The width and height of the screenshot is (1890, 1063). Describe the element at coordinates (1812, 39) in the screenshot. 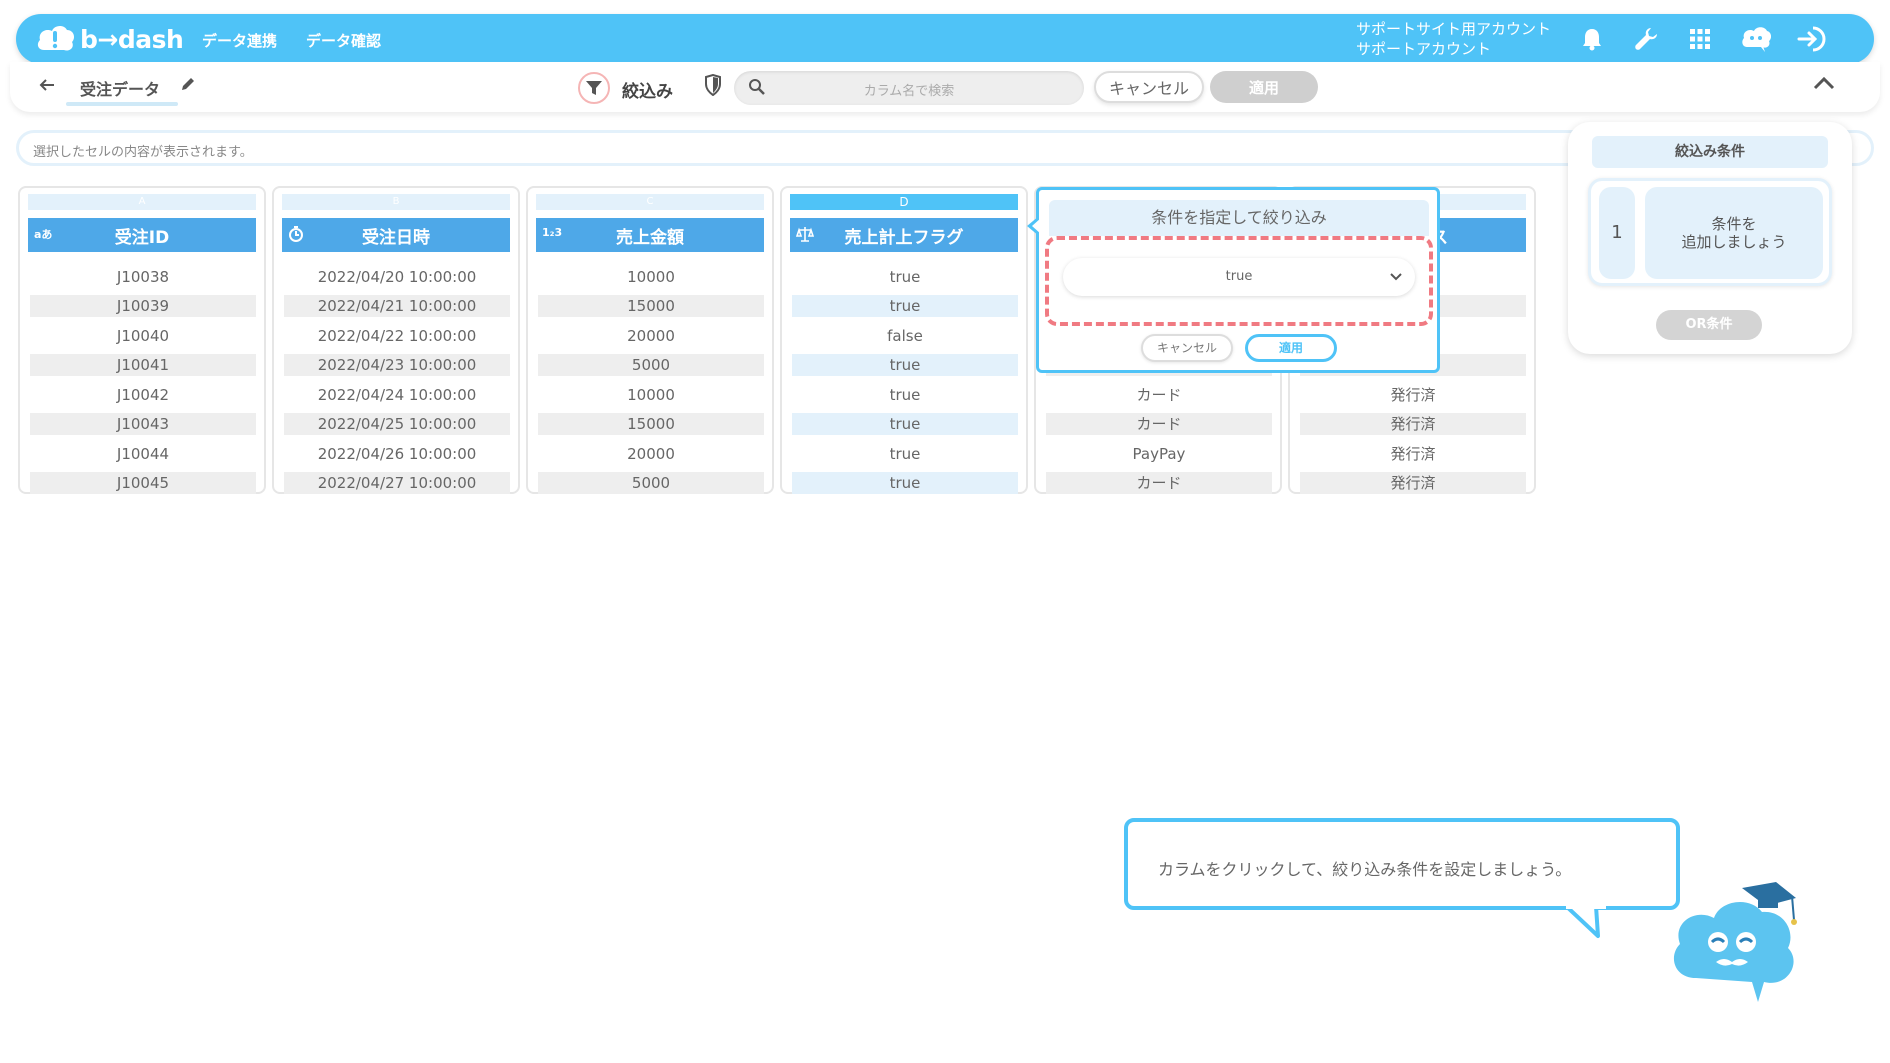

I see `logout-icon` at that location.